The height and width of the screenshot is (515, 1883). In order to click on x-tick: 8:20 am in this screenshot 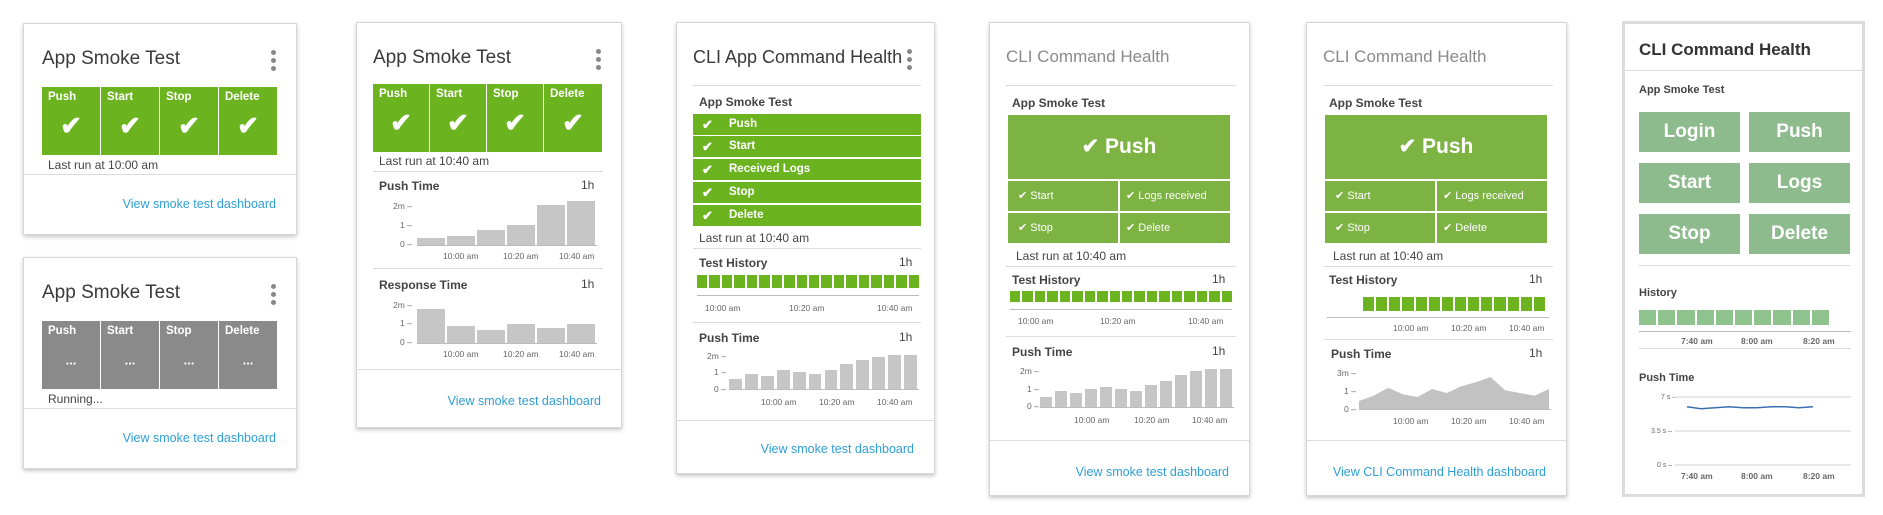, I will do `click(1819, 476)`.